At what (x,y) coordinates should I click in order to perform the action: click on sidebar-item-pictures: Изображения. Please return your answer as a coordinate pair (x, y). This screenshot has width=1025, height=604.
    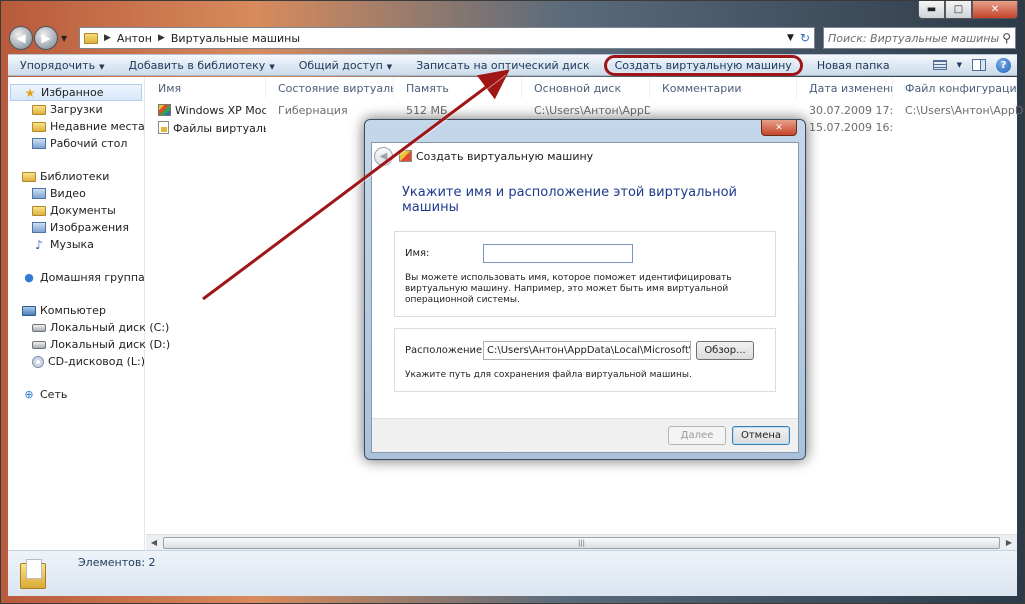
    Looking at the image, I should click on (76, 227).